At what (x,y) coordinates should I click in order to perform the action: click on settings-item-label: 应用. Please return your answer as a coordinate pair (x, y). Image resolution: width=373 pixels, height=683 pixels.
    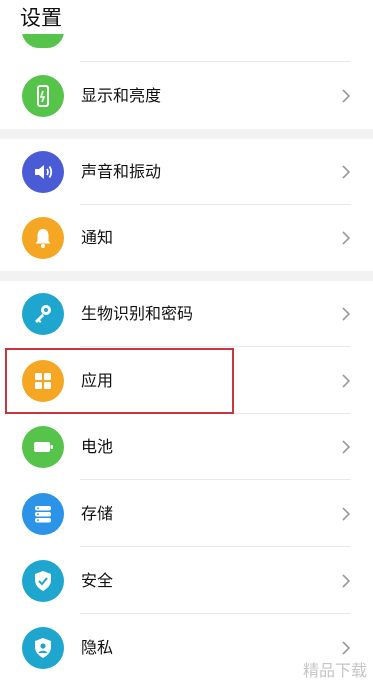
    Looking at the image, I should click on (97, 380).